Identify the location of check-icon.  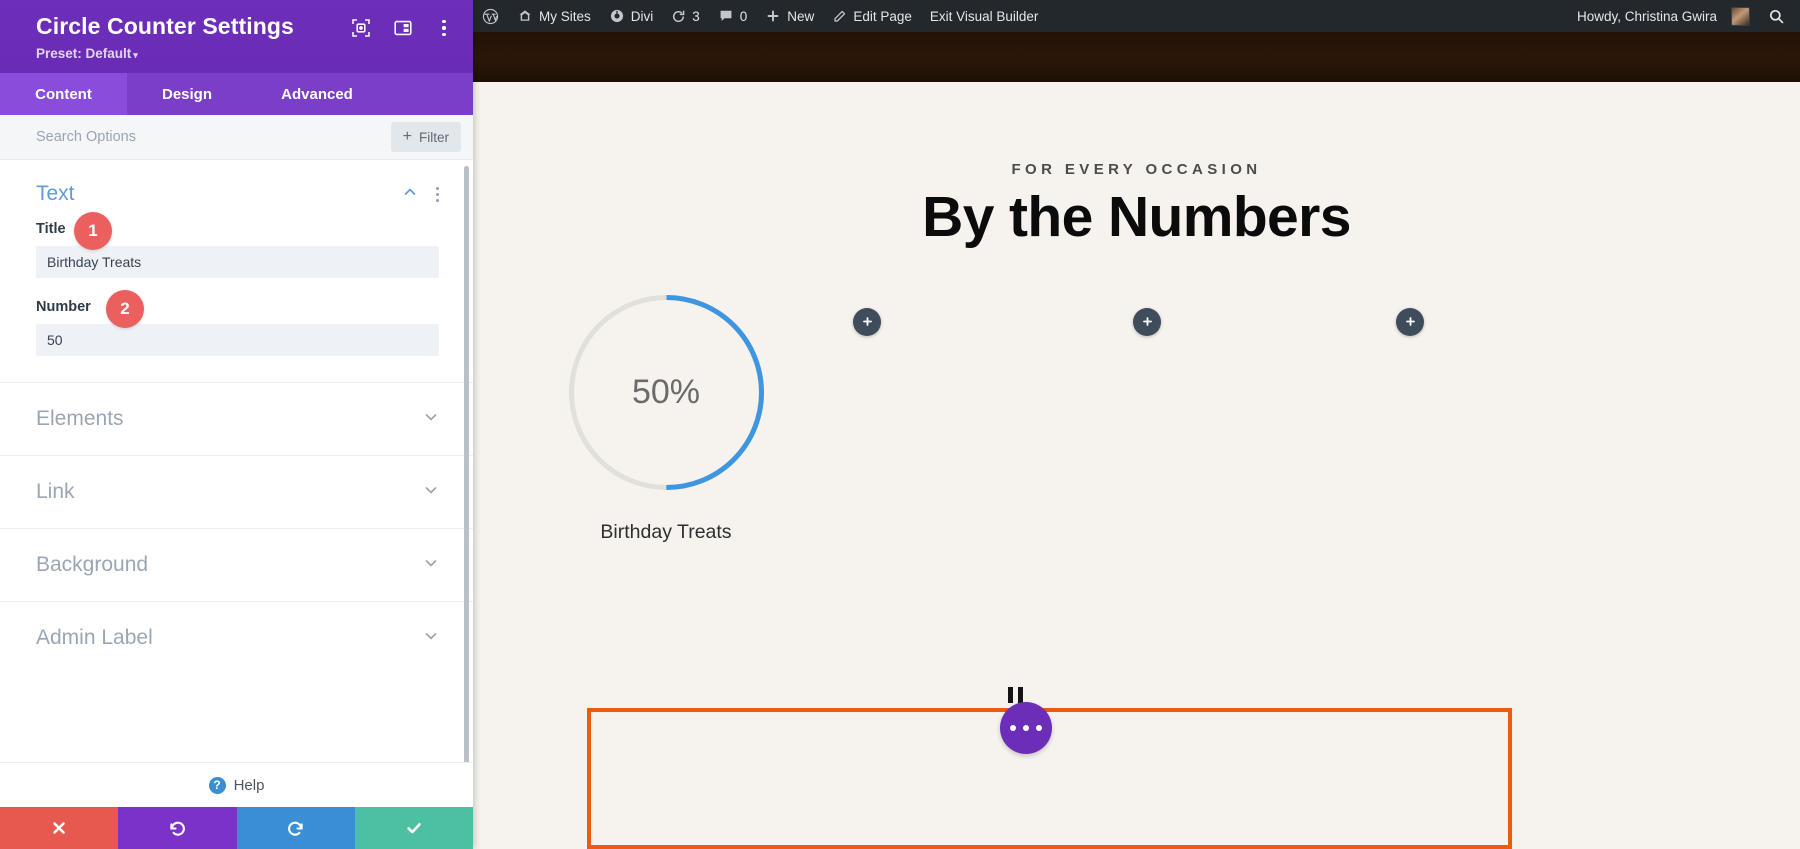
(414, 828).